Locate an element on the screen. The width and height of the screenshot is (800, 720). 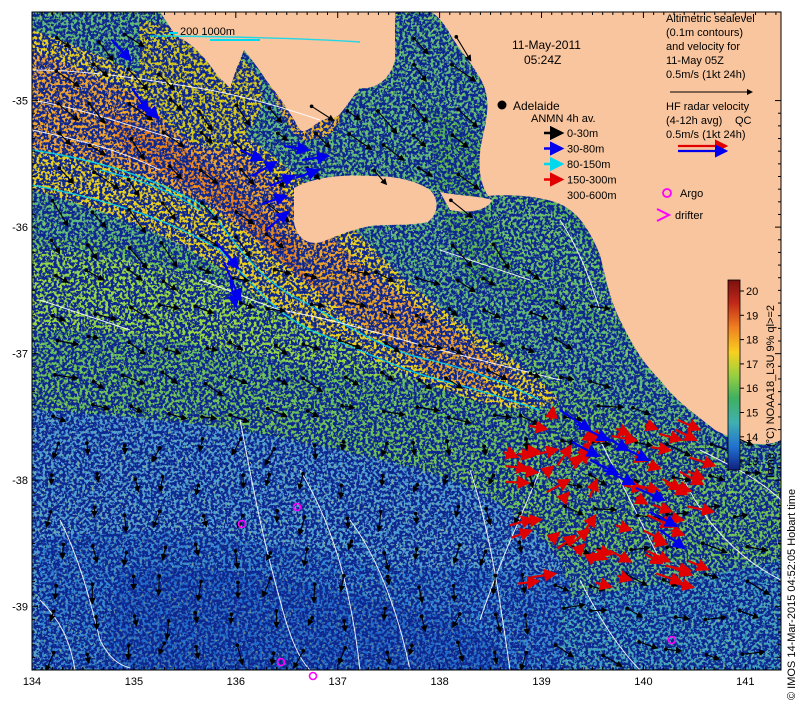
x-tick-label: 140 is located at coordinates (643, 682).